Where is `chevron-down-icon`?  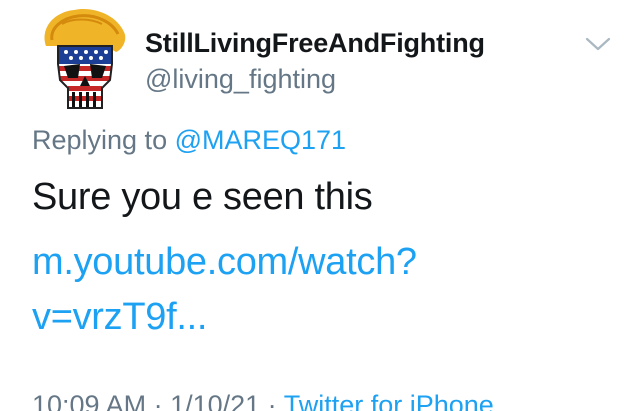
chevron-down-icon is located at coordinates (598, 44).